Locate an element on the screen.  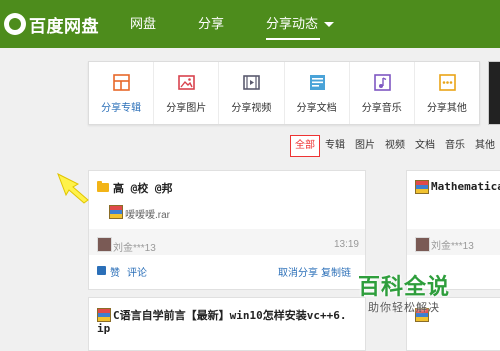
nav-share-feed: 分享动态 is located at coordinates (300, 24).